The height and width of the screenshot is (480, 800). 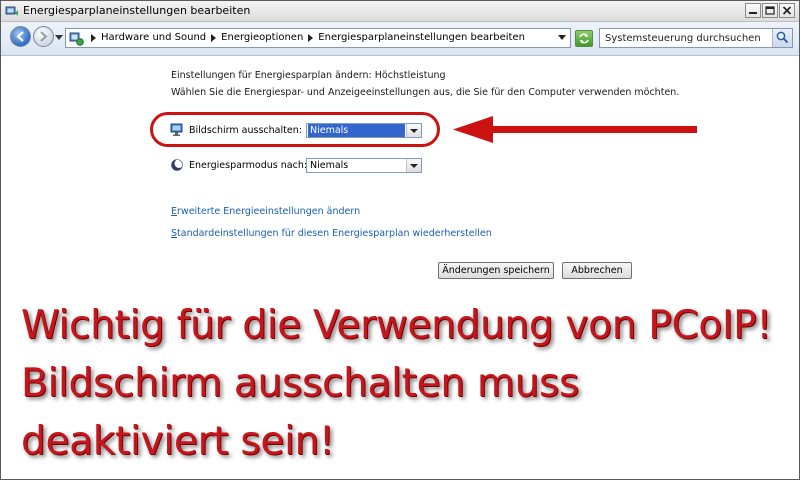 I want to click on forward-arrow-icon, so click(x=44, y=36).